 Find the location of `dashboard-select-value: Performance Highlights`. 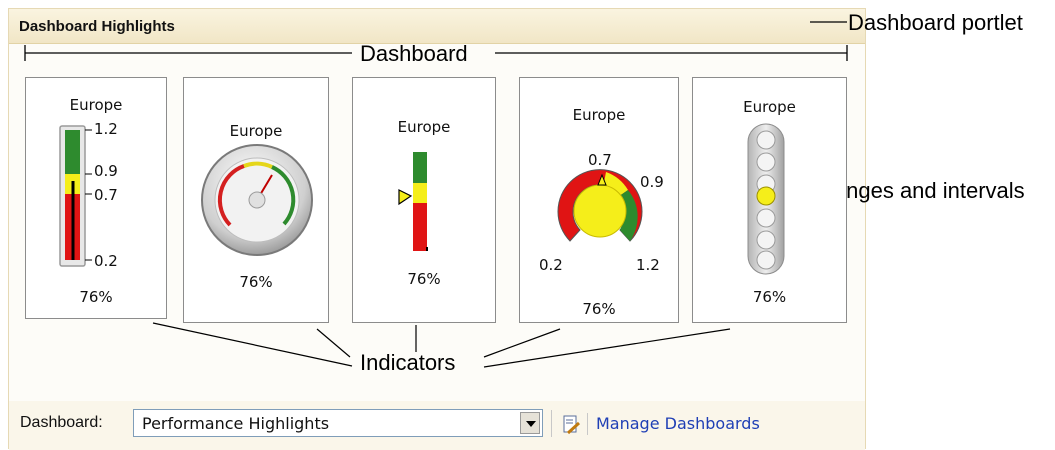

dashboard-select-value: Performance Highlights is located at coordinates (236, 423).